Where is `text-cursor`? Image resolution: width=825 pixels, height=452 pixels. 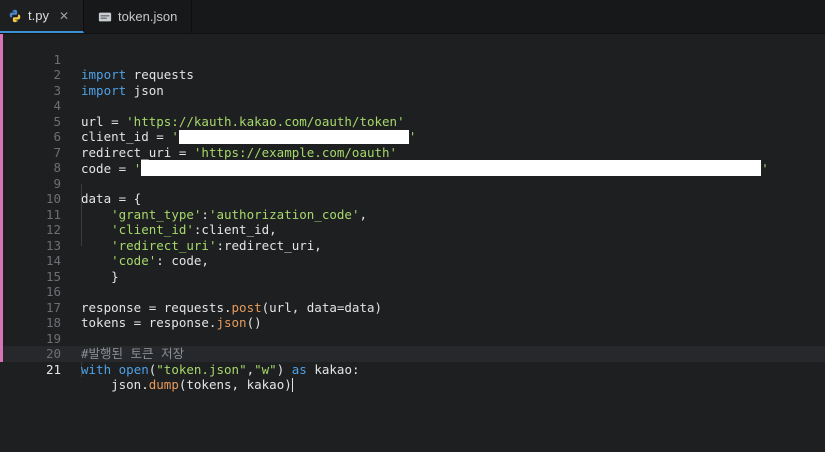
text-cursor is located at coordinates (292, 385).